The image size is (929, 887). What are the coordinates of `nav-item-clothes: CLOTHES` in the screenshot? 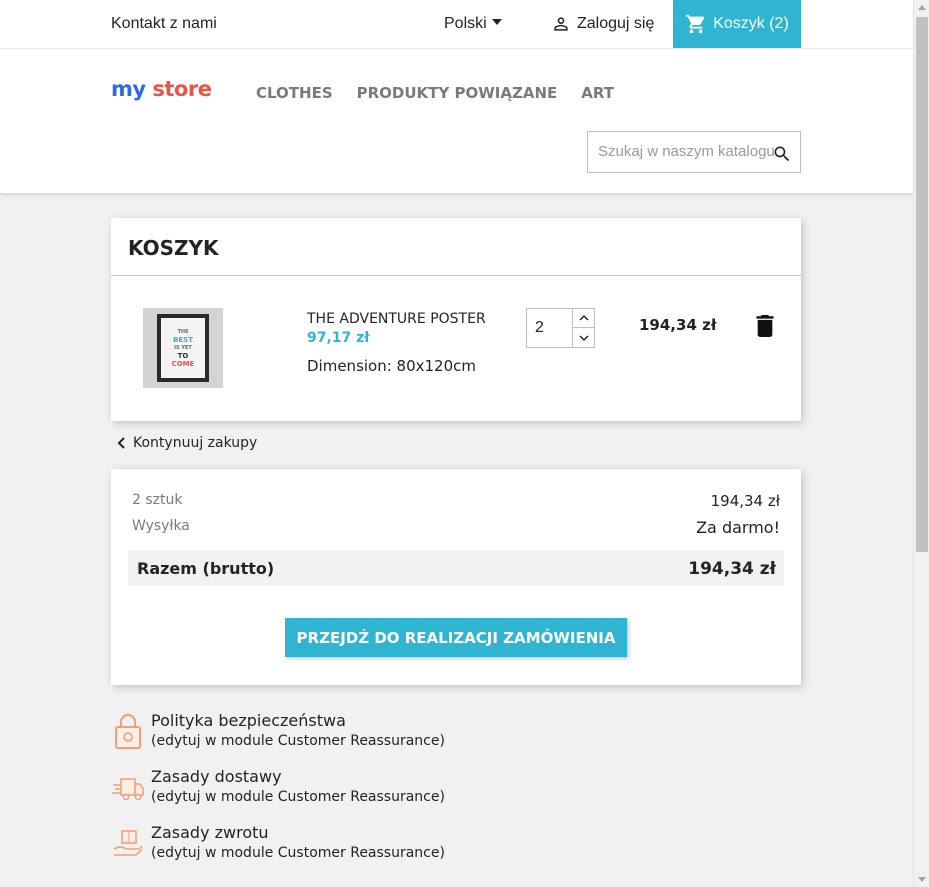 It's located at (294, 93).